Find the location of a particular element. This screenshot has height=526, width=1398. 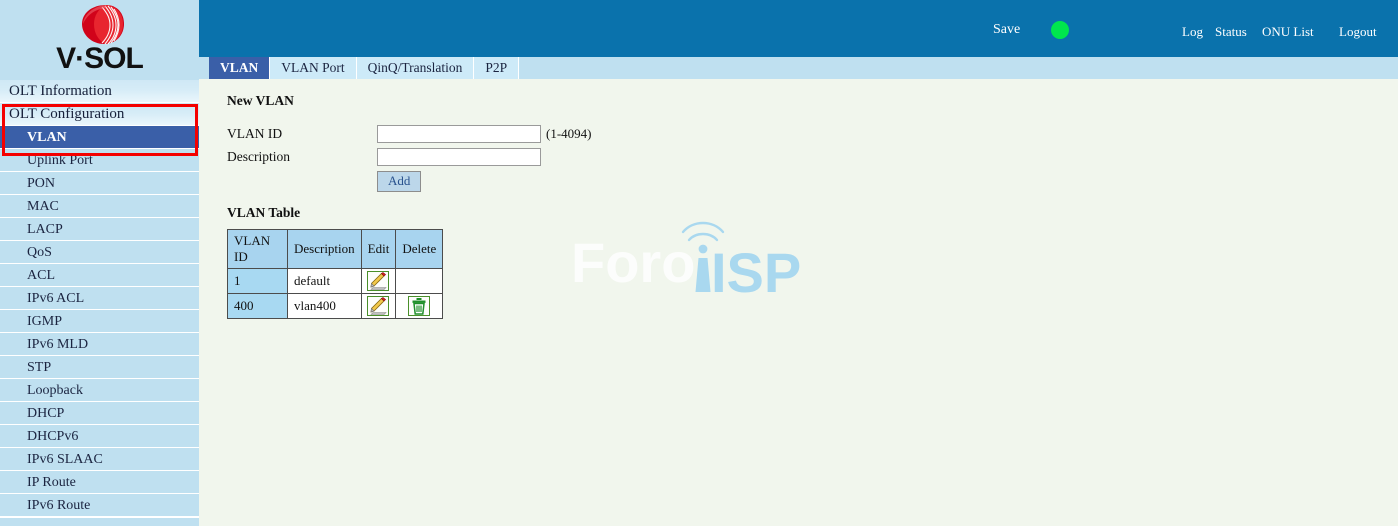

sidebar-group-olt-information: OLT Information is located at coordinates (99, 91).